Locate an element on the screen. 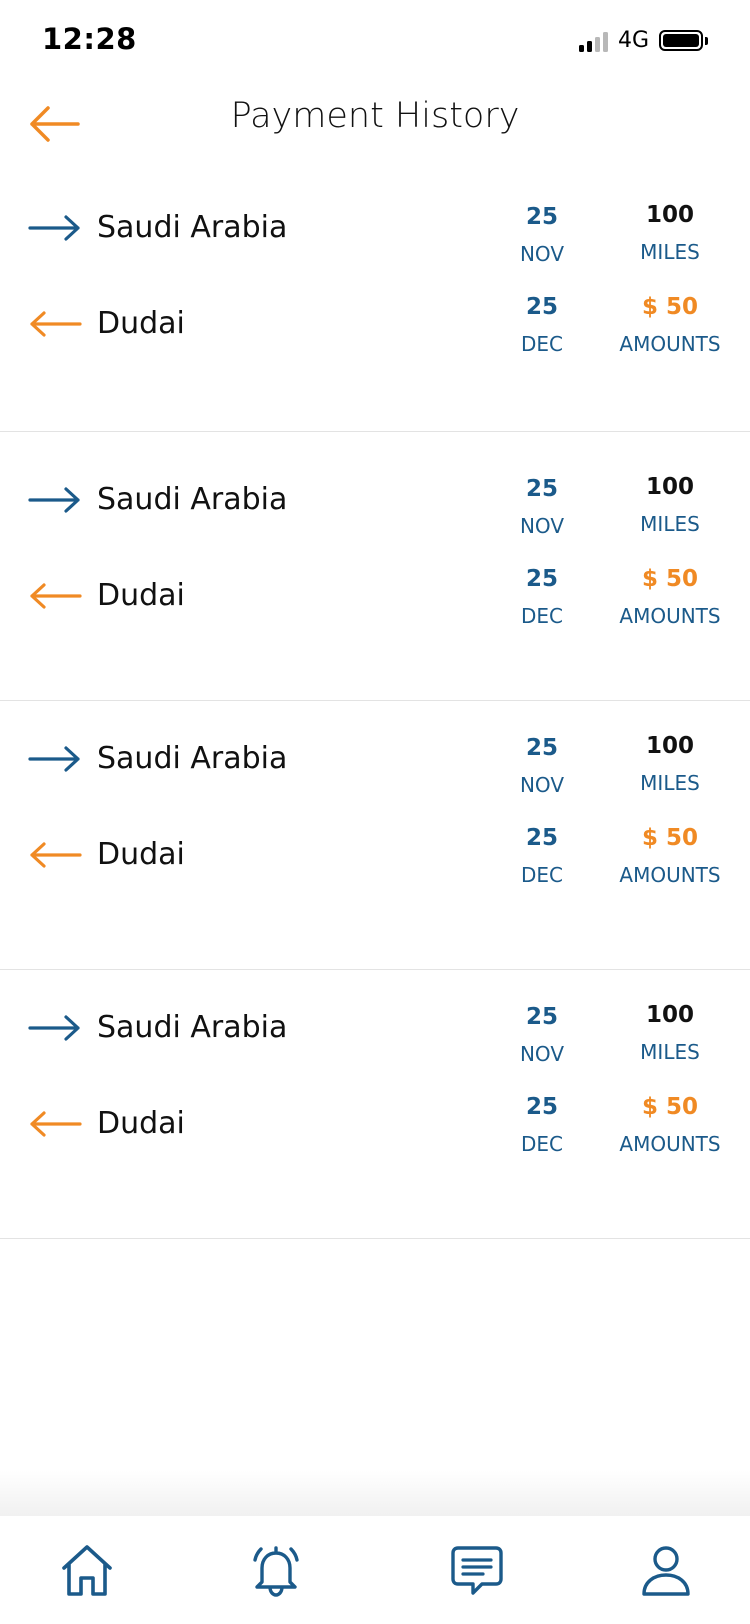 Image resolution: width=750 pixels, height=1624 pixels. home-icon is located at coordinates (87, 1570).